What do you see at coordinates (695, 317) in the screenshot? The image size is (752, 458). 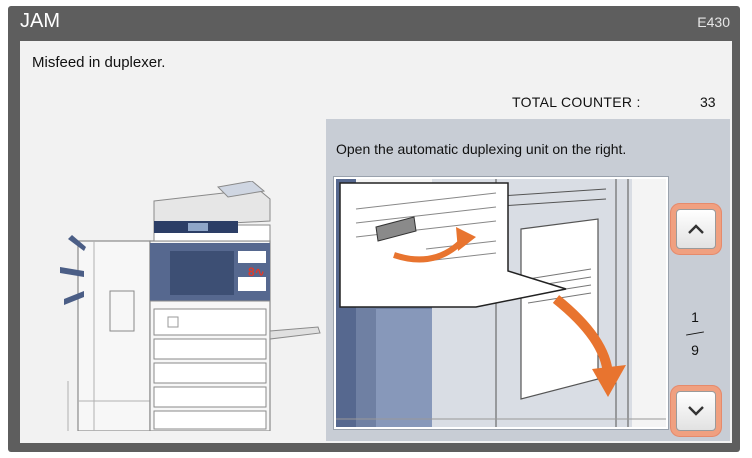 I see `current-page: 1` at bounding box center [695, 317].